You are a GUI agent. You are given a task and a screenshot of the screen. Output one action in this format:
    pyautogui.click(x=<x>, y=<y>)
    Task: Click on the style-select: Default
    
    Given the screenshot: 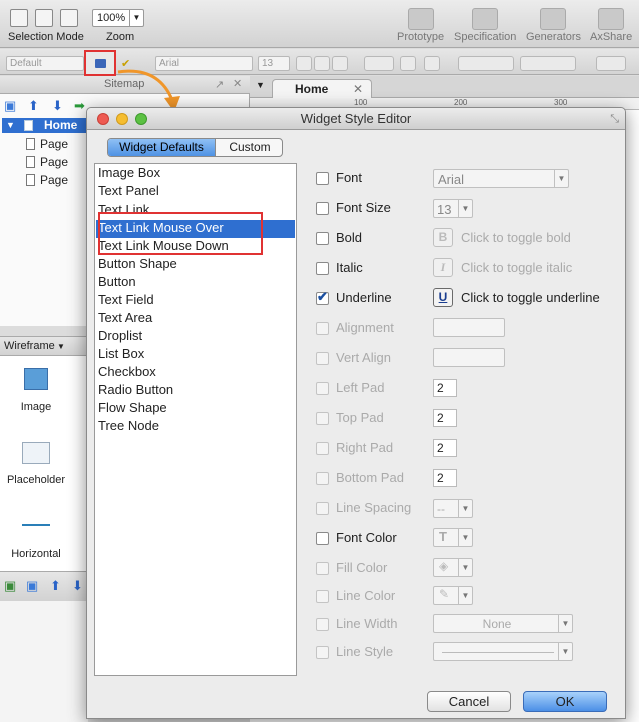 What is the action you would take?
    pyautogui.click(x=45, y=63)
    